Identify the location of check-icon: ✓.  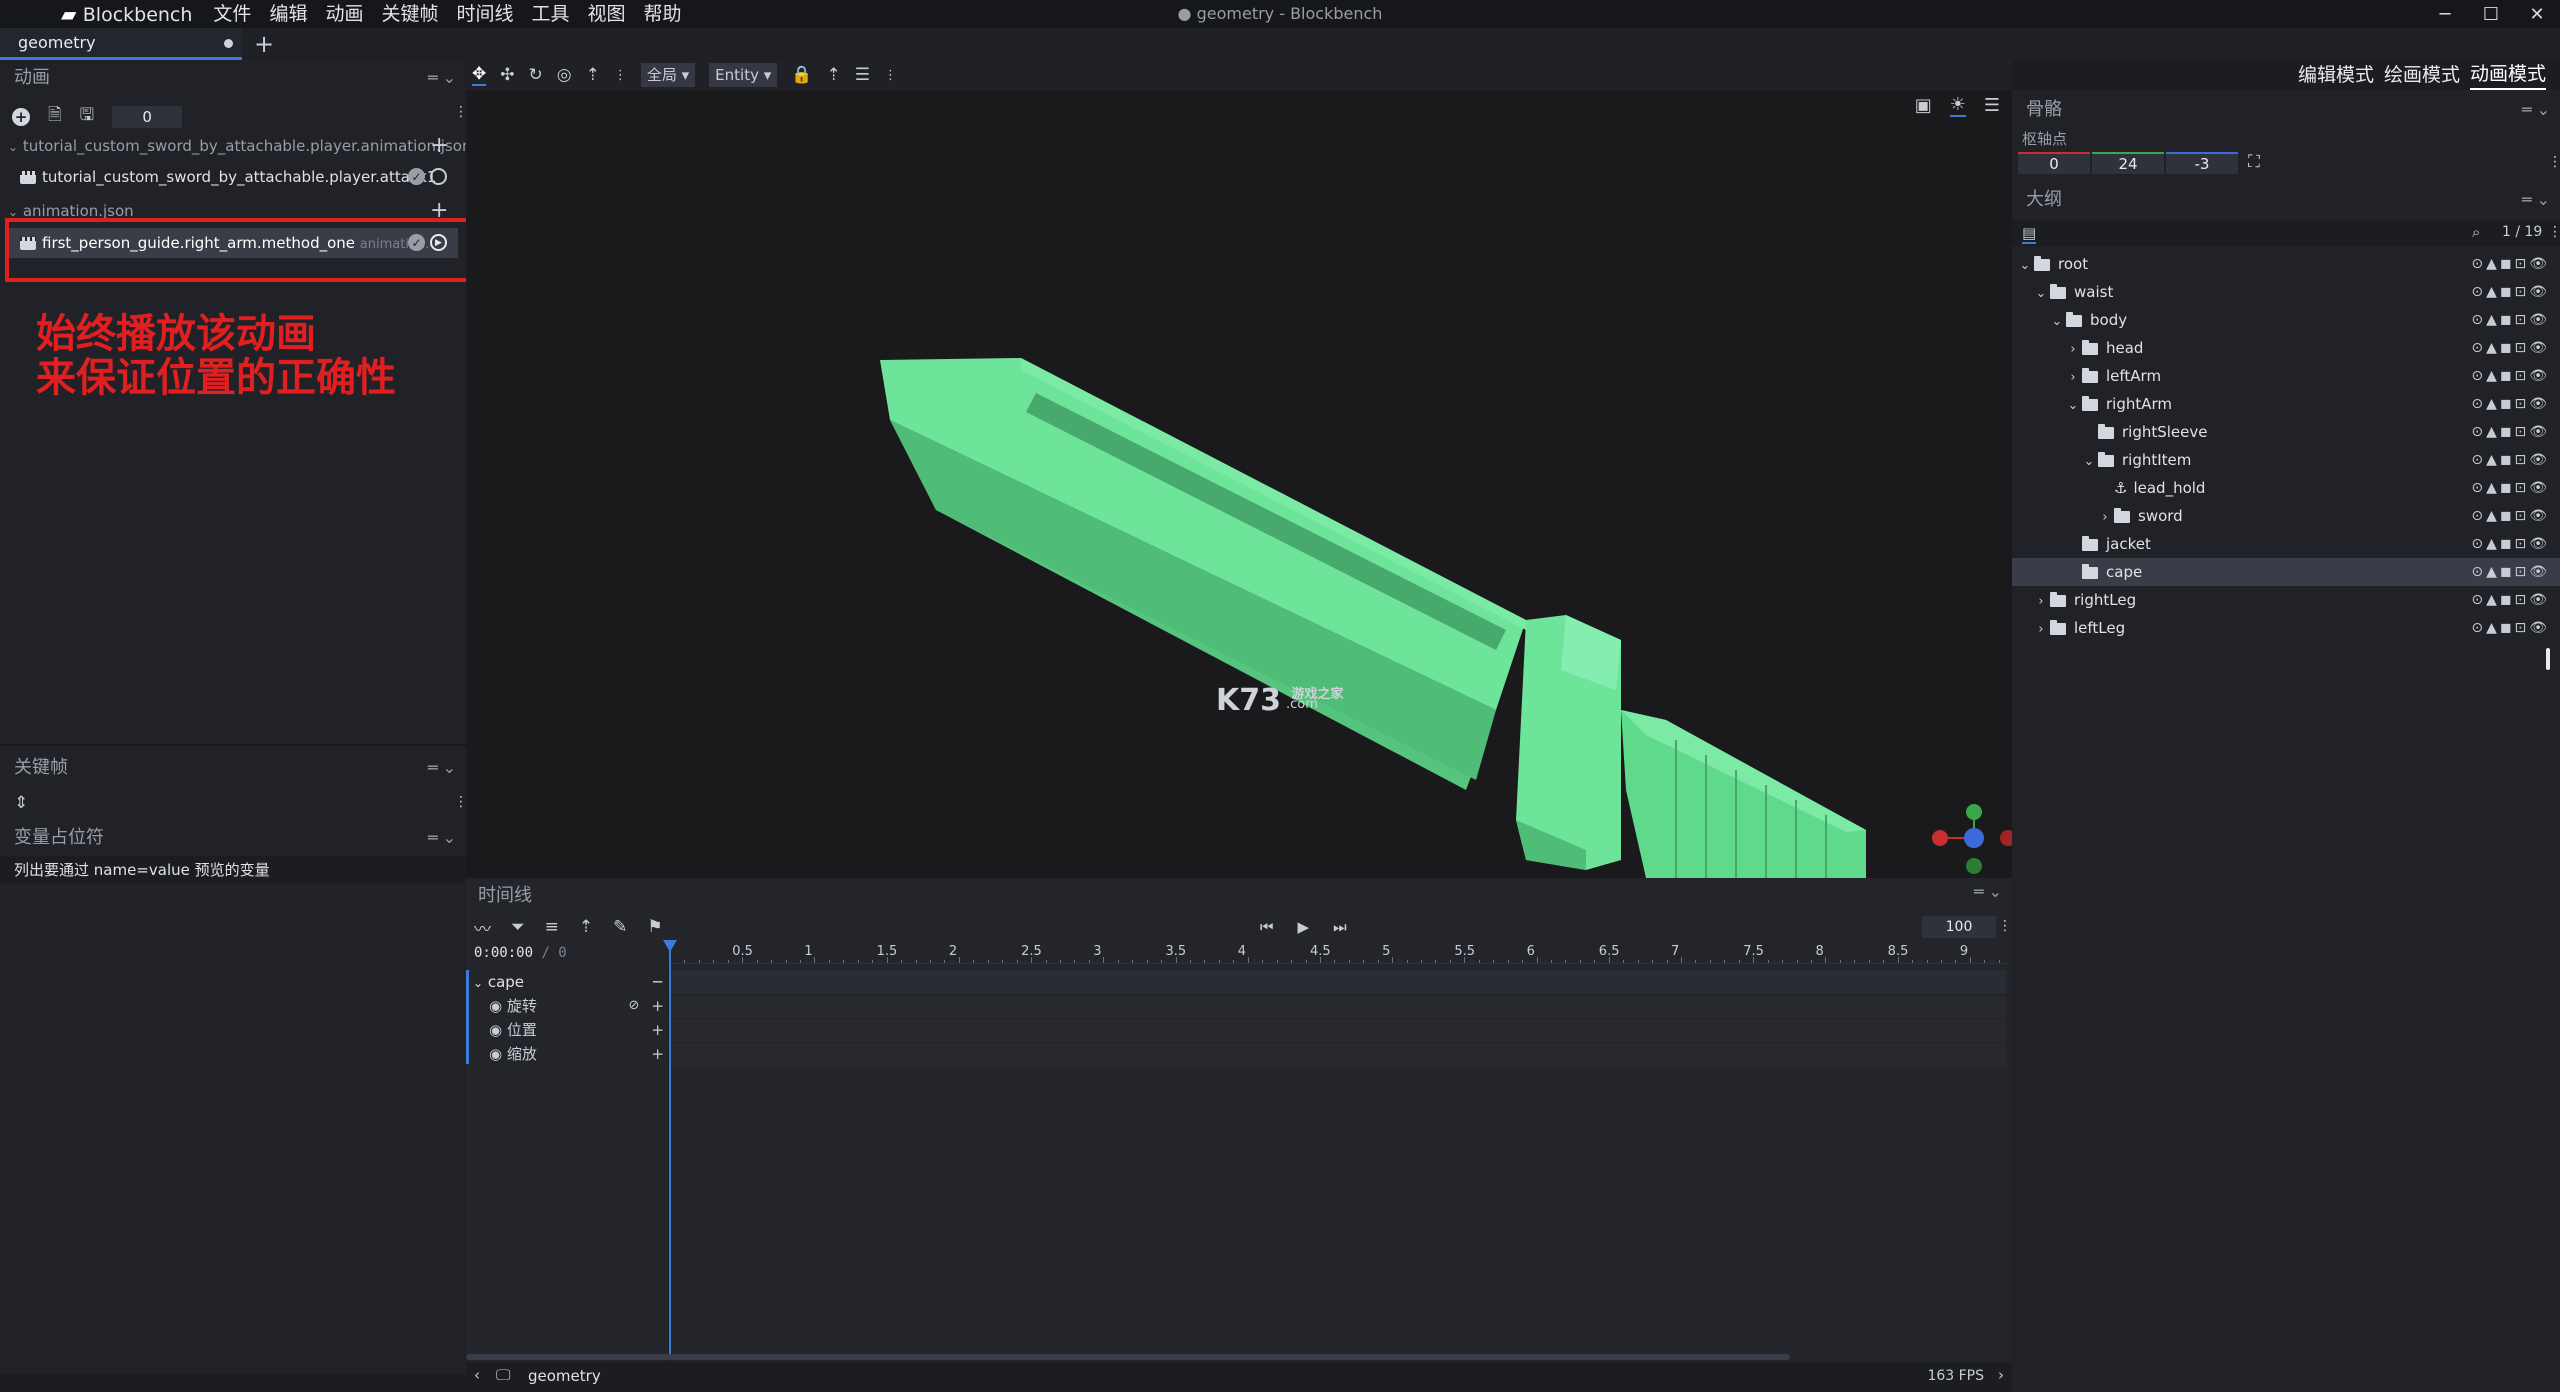
(416, 176).